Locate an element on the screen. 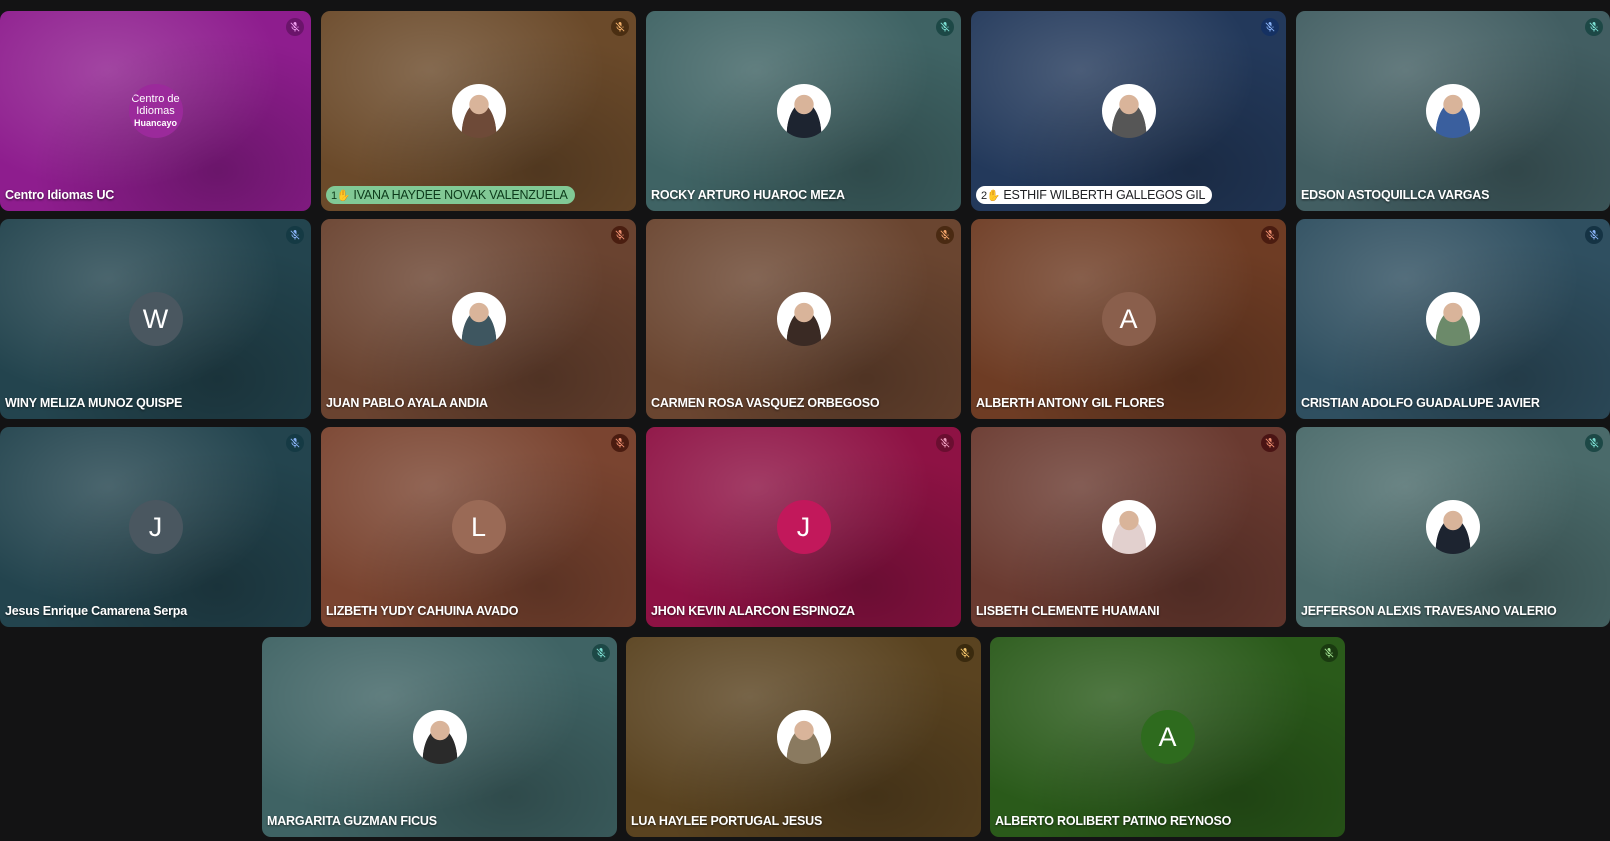 The image size is (1610, 841). logo-line: Huancayo is located at coordinates (155, 123).